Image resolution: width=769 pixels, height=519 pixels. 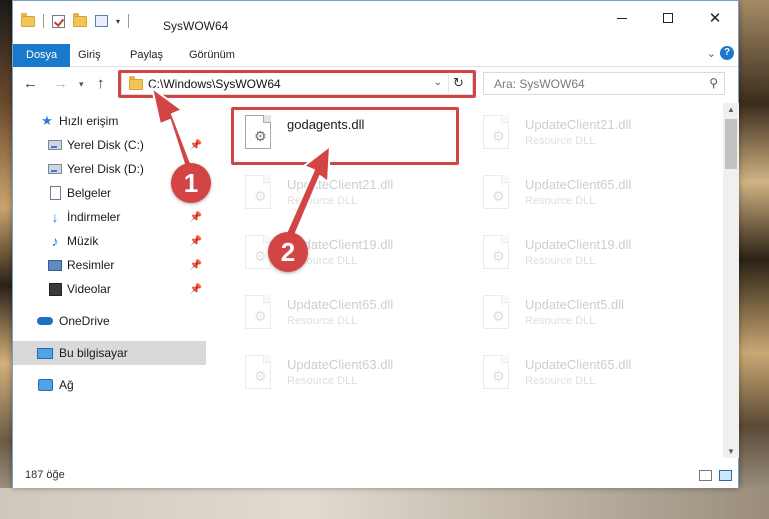 What do you see at coordinates (731, 109) in the screenshot?
I see `scroll-up-arrow-icon: ▲` at bounding box center [731, 109].